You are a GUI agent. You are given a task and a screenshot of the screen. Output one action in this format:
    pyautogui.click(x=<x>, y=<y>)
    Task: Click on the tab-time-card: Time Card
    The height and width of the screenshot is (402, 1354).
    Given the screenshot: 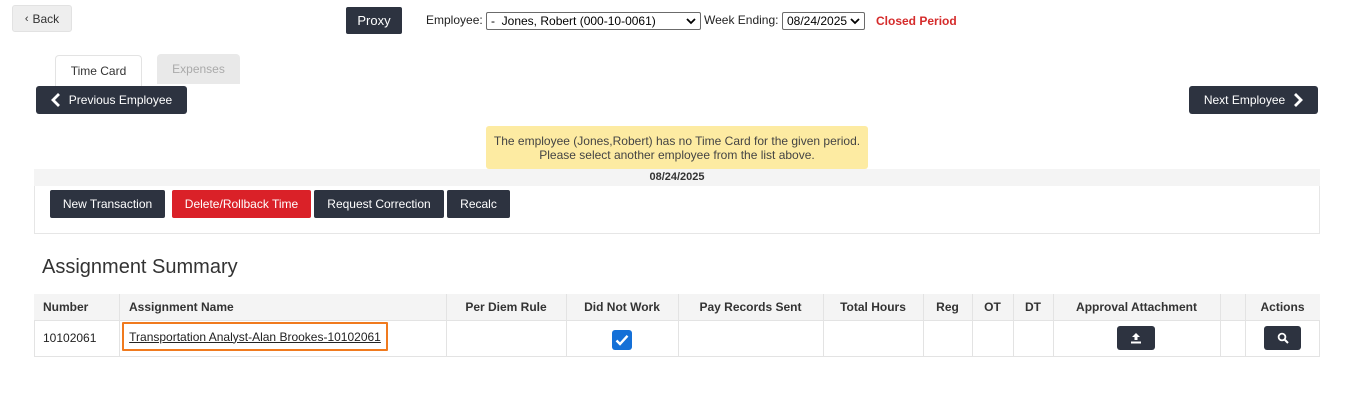 What is the action you would take?
    pyautogui.click(x=98, y=70)
    